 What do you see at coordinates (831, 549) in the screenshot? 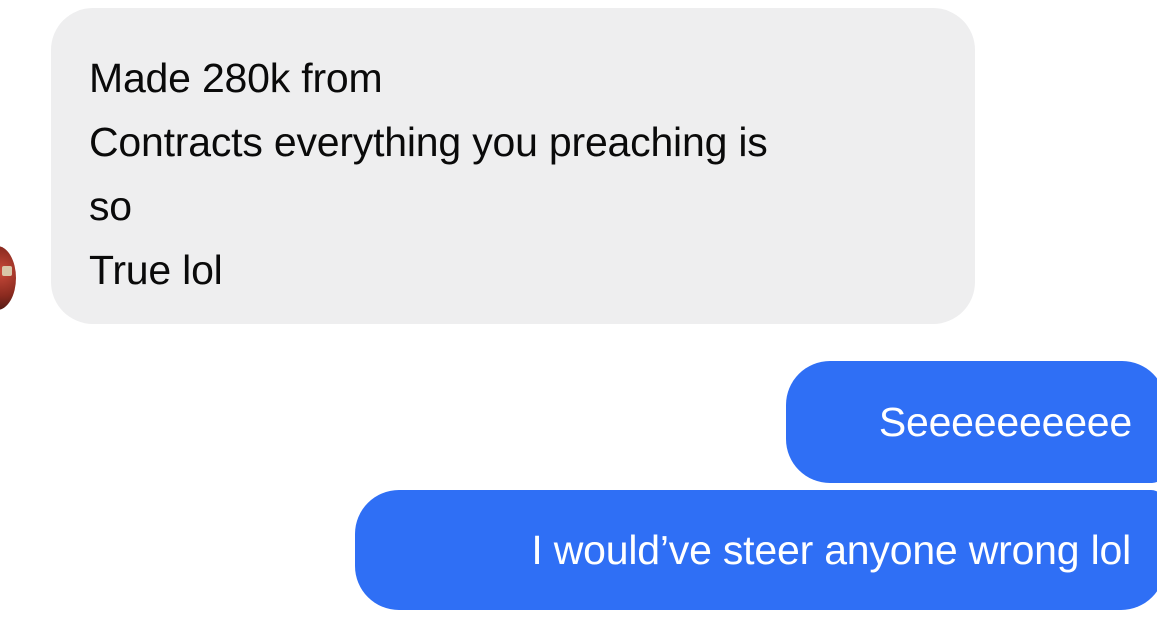
I see `message-text: I would’ve steer anyone wrong lol` at bounding box center [831, 549].